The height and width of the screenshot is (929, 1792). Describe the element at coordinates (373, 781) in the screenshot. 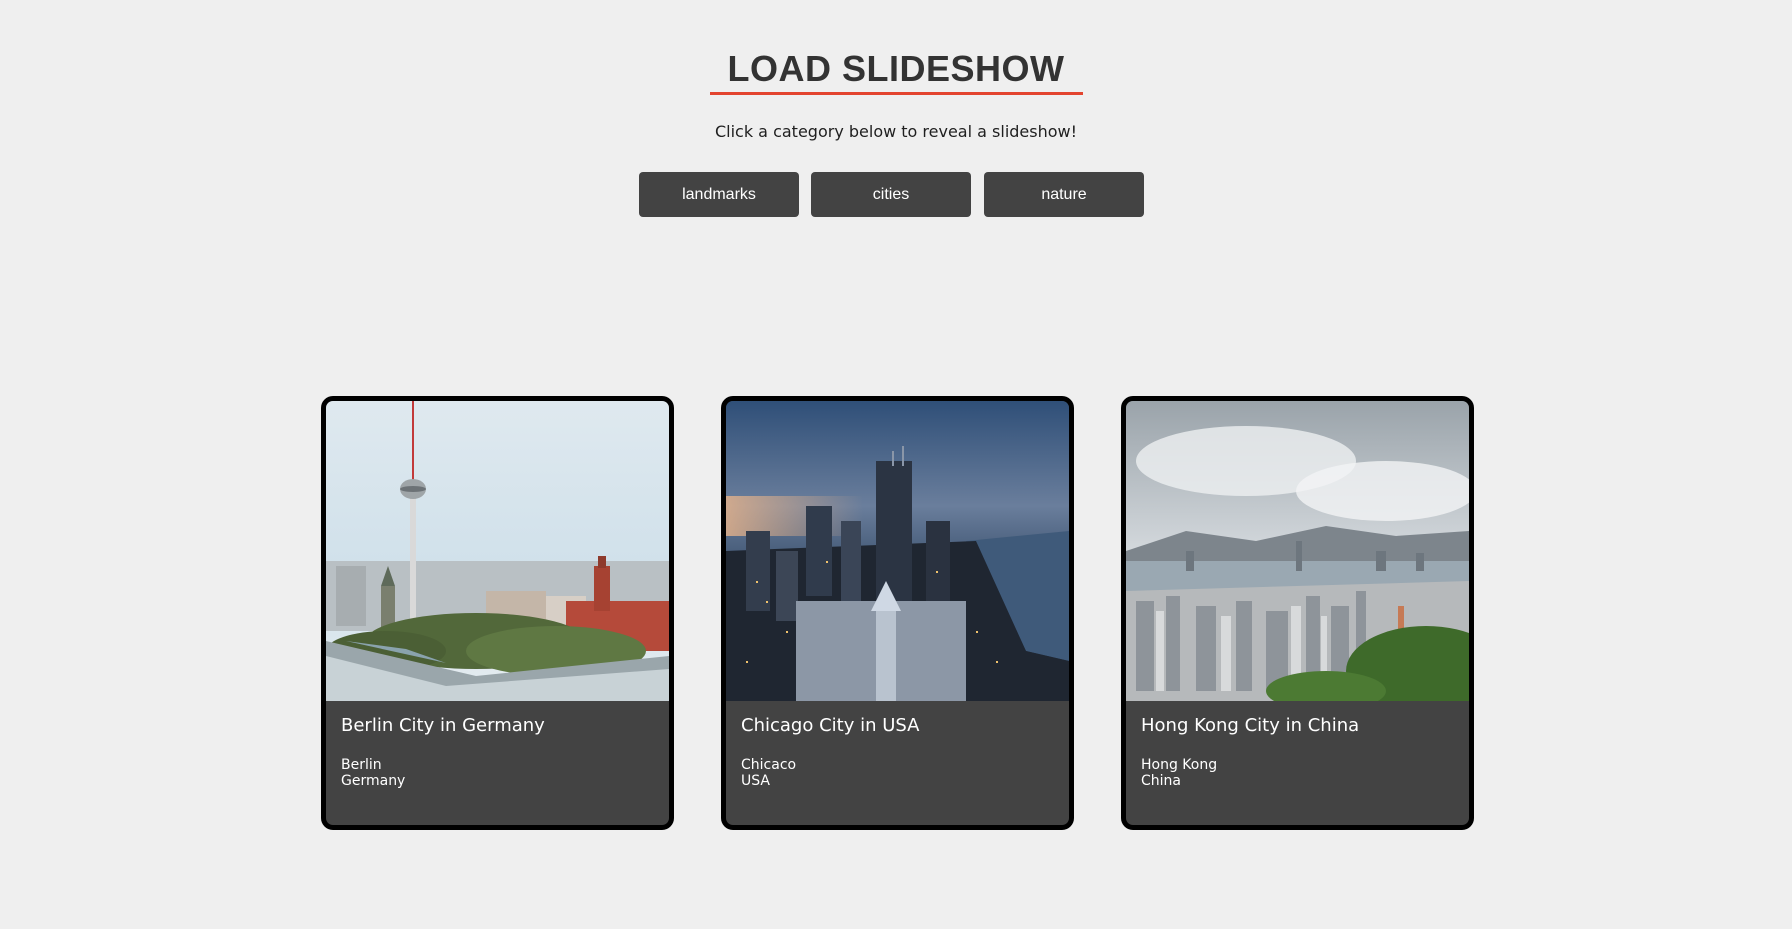

I see `card-country: Germany` at that location.